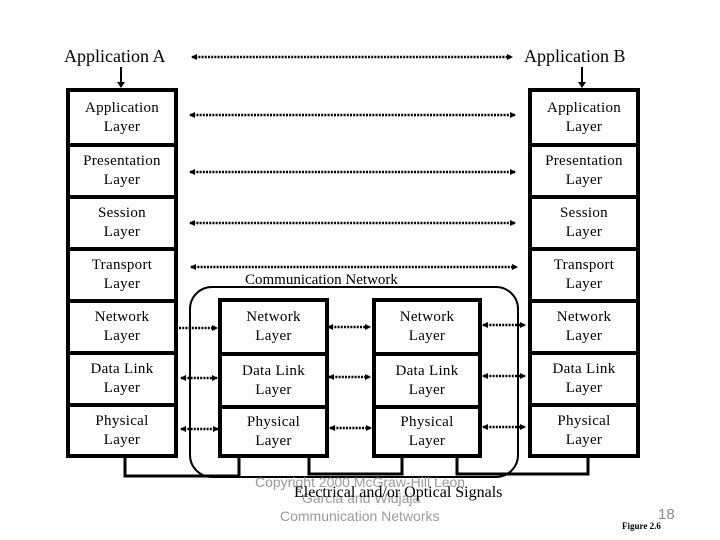 The width and height of the screenshot is (720, 540). I want to click on copyright-line-3: Communication Networks, so click(360, 516).